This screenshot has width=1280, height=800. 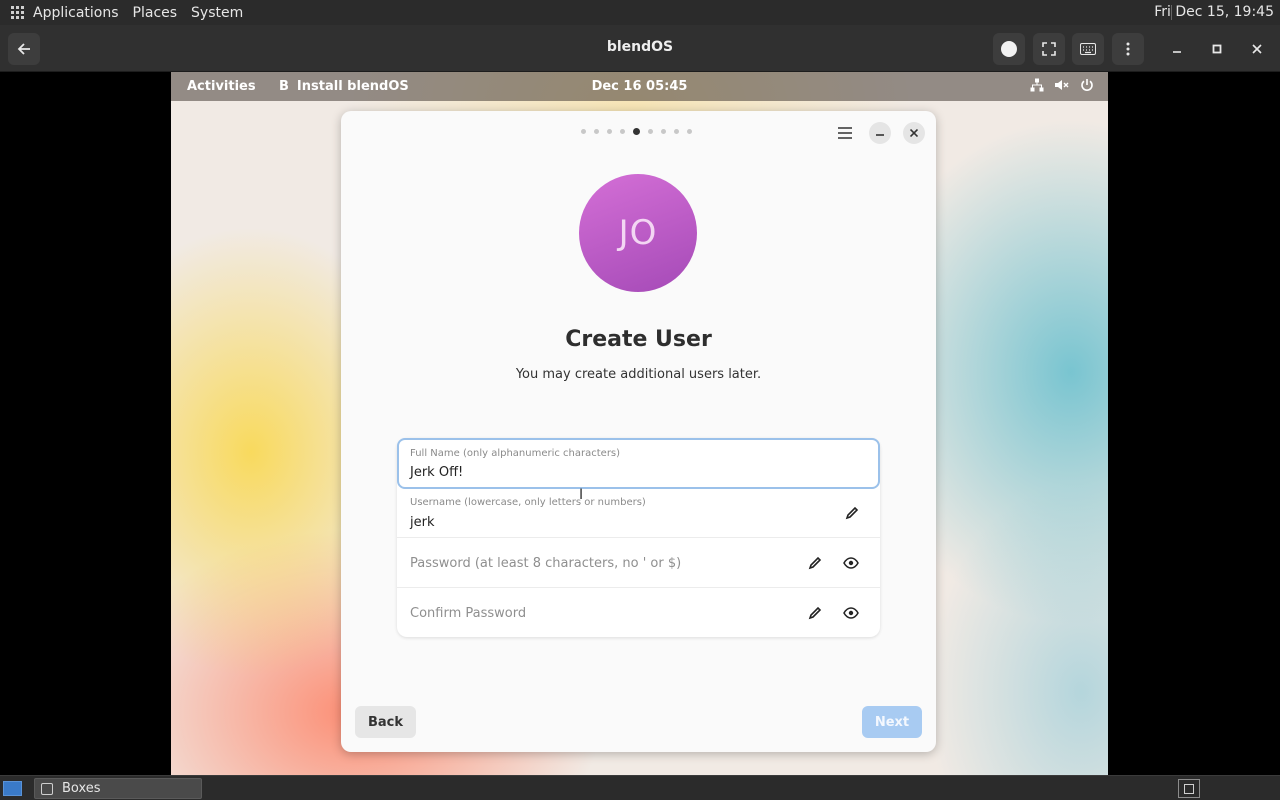 I want to click on close-button, so click(x=1257, y=49).